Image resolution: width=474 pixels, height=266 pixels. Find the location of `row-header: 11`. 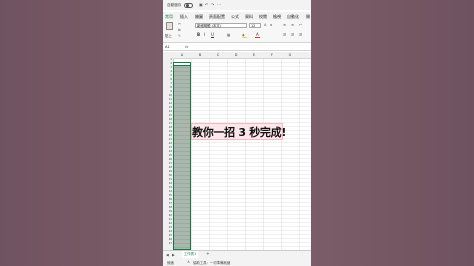

row-header: 11 is located at coordinates (167, 99).